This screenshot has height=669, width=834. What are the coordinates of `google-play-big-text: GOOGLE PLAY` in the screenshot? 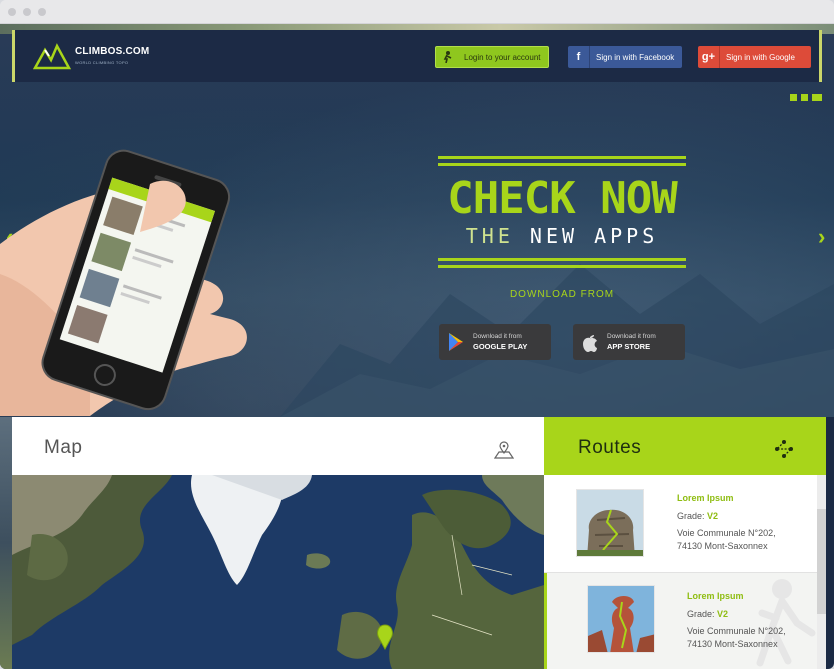 It's located at (500, 346).